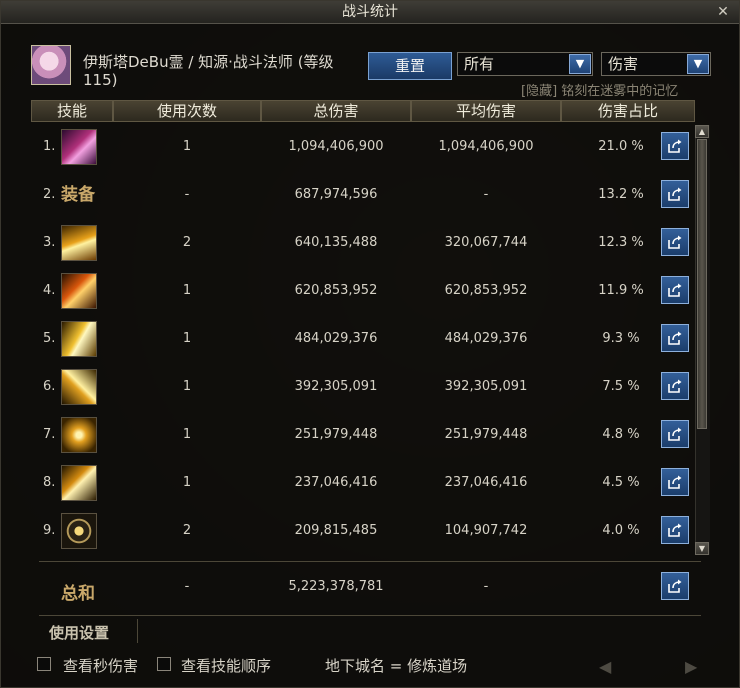  Describe the element at coordinates (656, 64) in the screenshot. I see `metric-dropdown: 伤害 ▼` at that location.